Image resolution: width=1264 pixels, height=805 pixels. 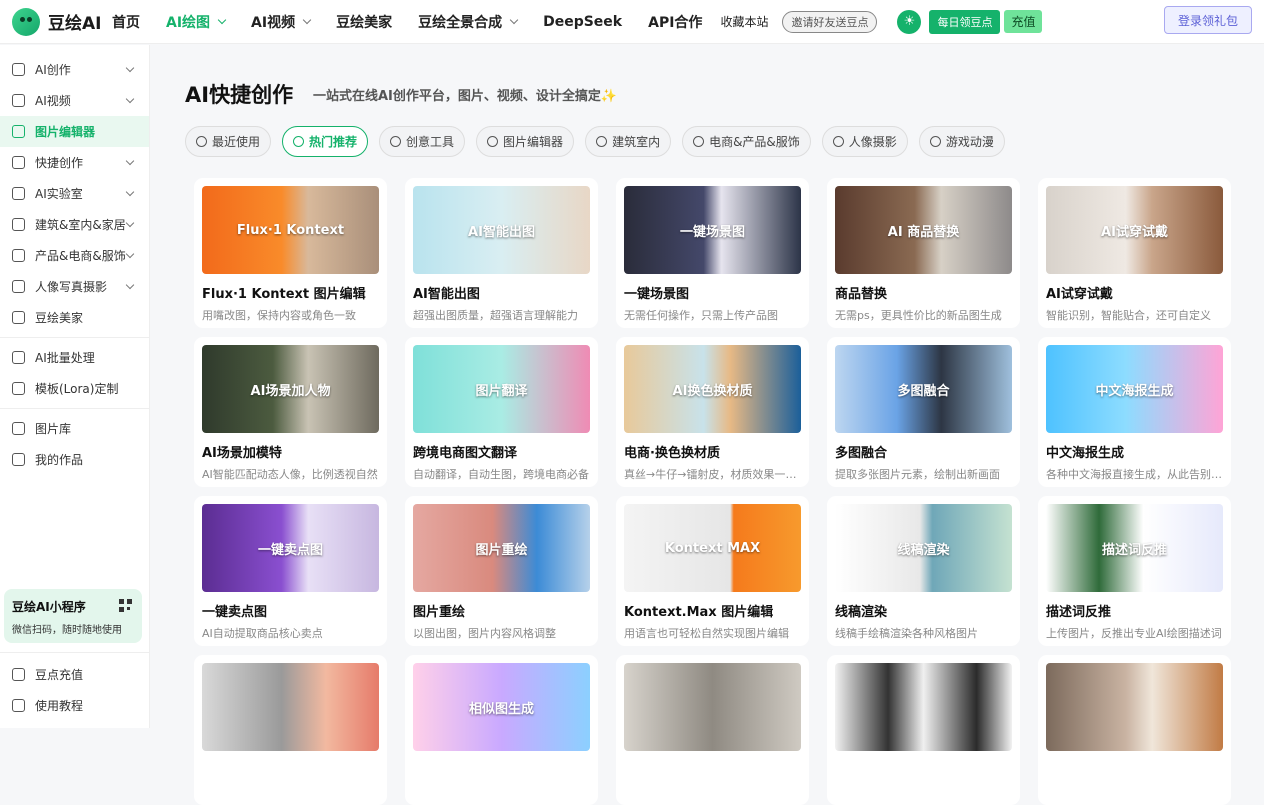 What do you see at coordinates (636, 142) in the screenshot?
I see `tab-label: 建筑室内` at bounding box center [636, 142].